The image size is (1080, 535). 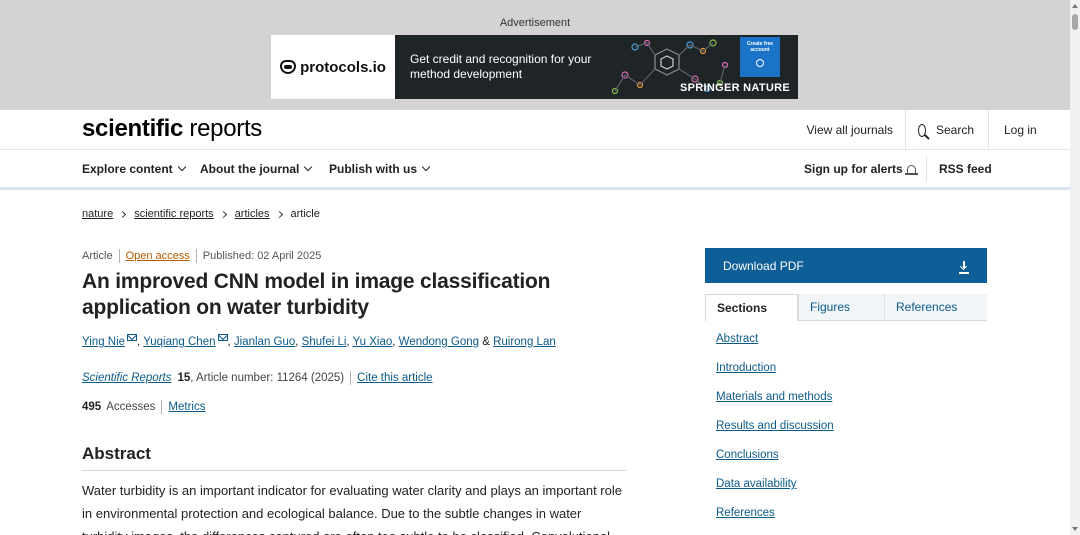 What do you see at coordinates (1029, 130) in the screenshot?
I see `login-link: Log in` at bounding box center [1029, 130].